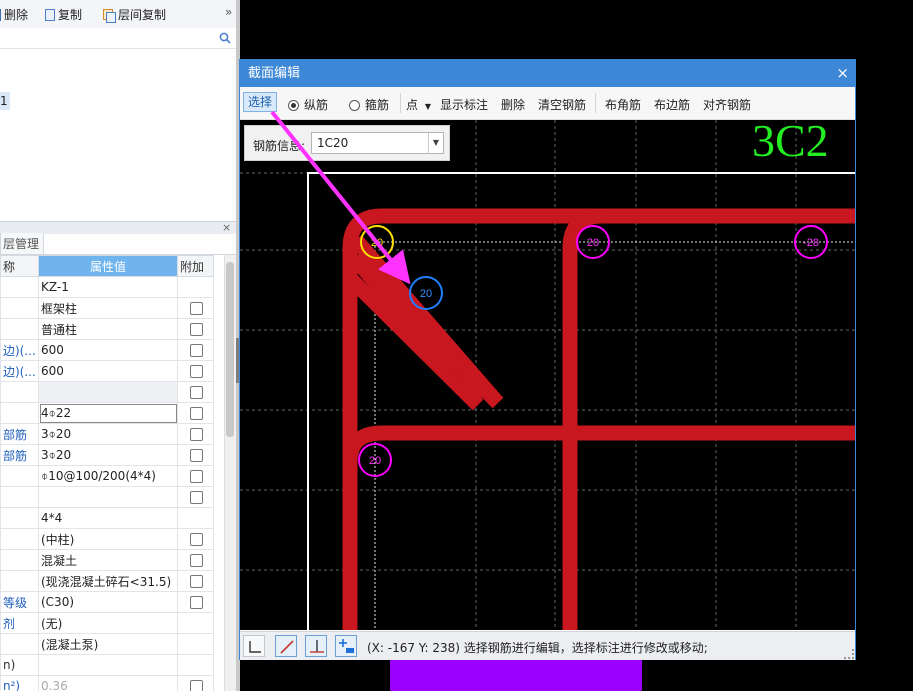 This screenshot has width=913, height=691. What do you see at coordinates (727, 104) in the screenshot?
I see `align-rebar-button: 对齐钢筋` at bounding box center [727, 104].